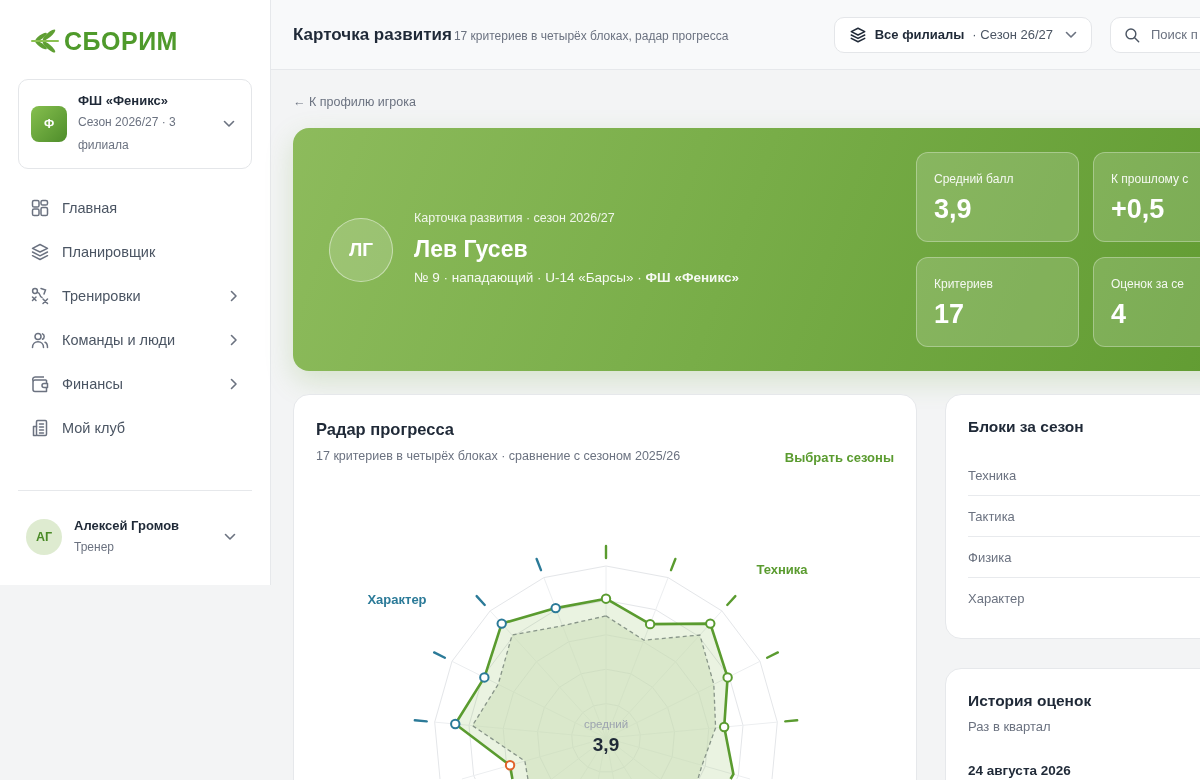 This screenshot has height=780, width=1200. Describe the element at coordinates (135, 384) in the screenshot. I see `nav-item: Финансы` at that location.